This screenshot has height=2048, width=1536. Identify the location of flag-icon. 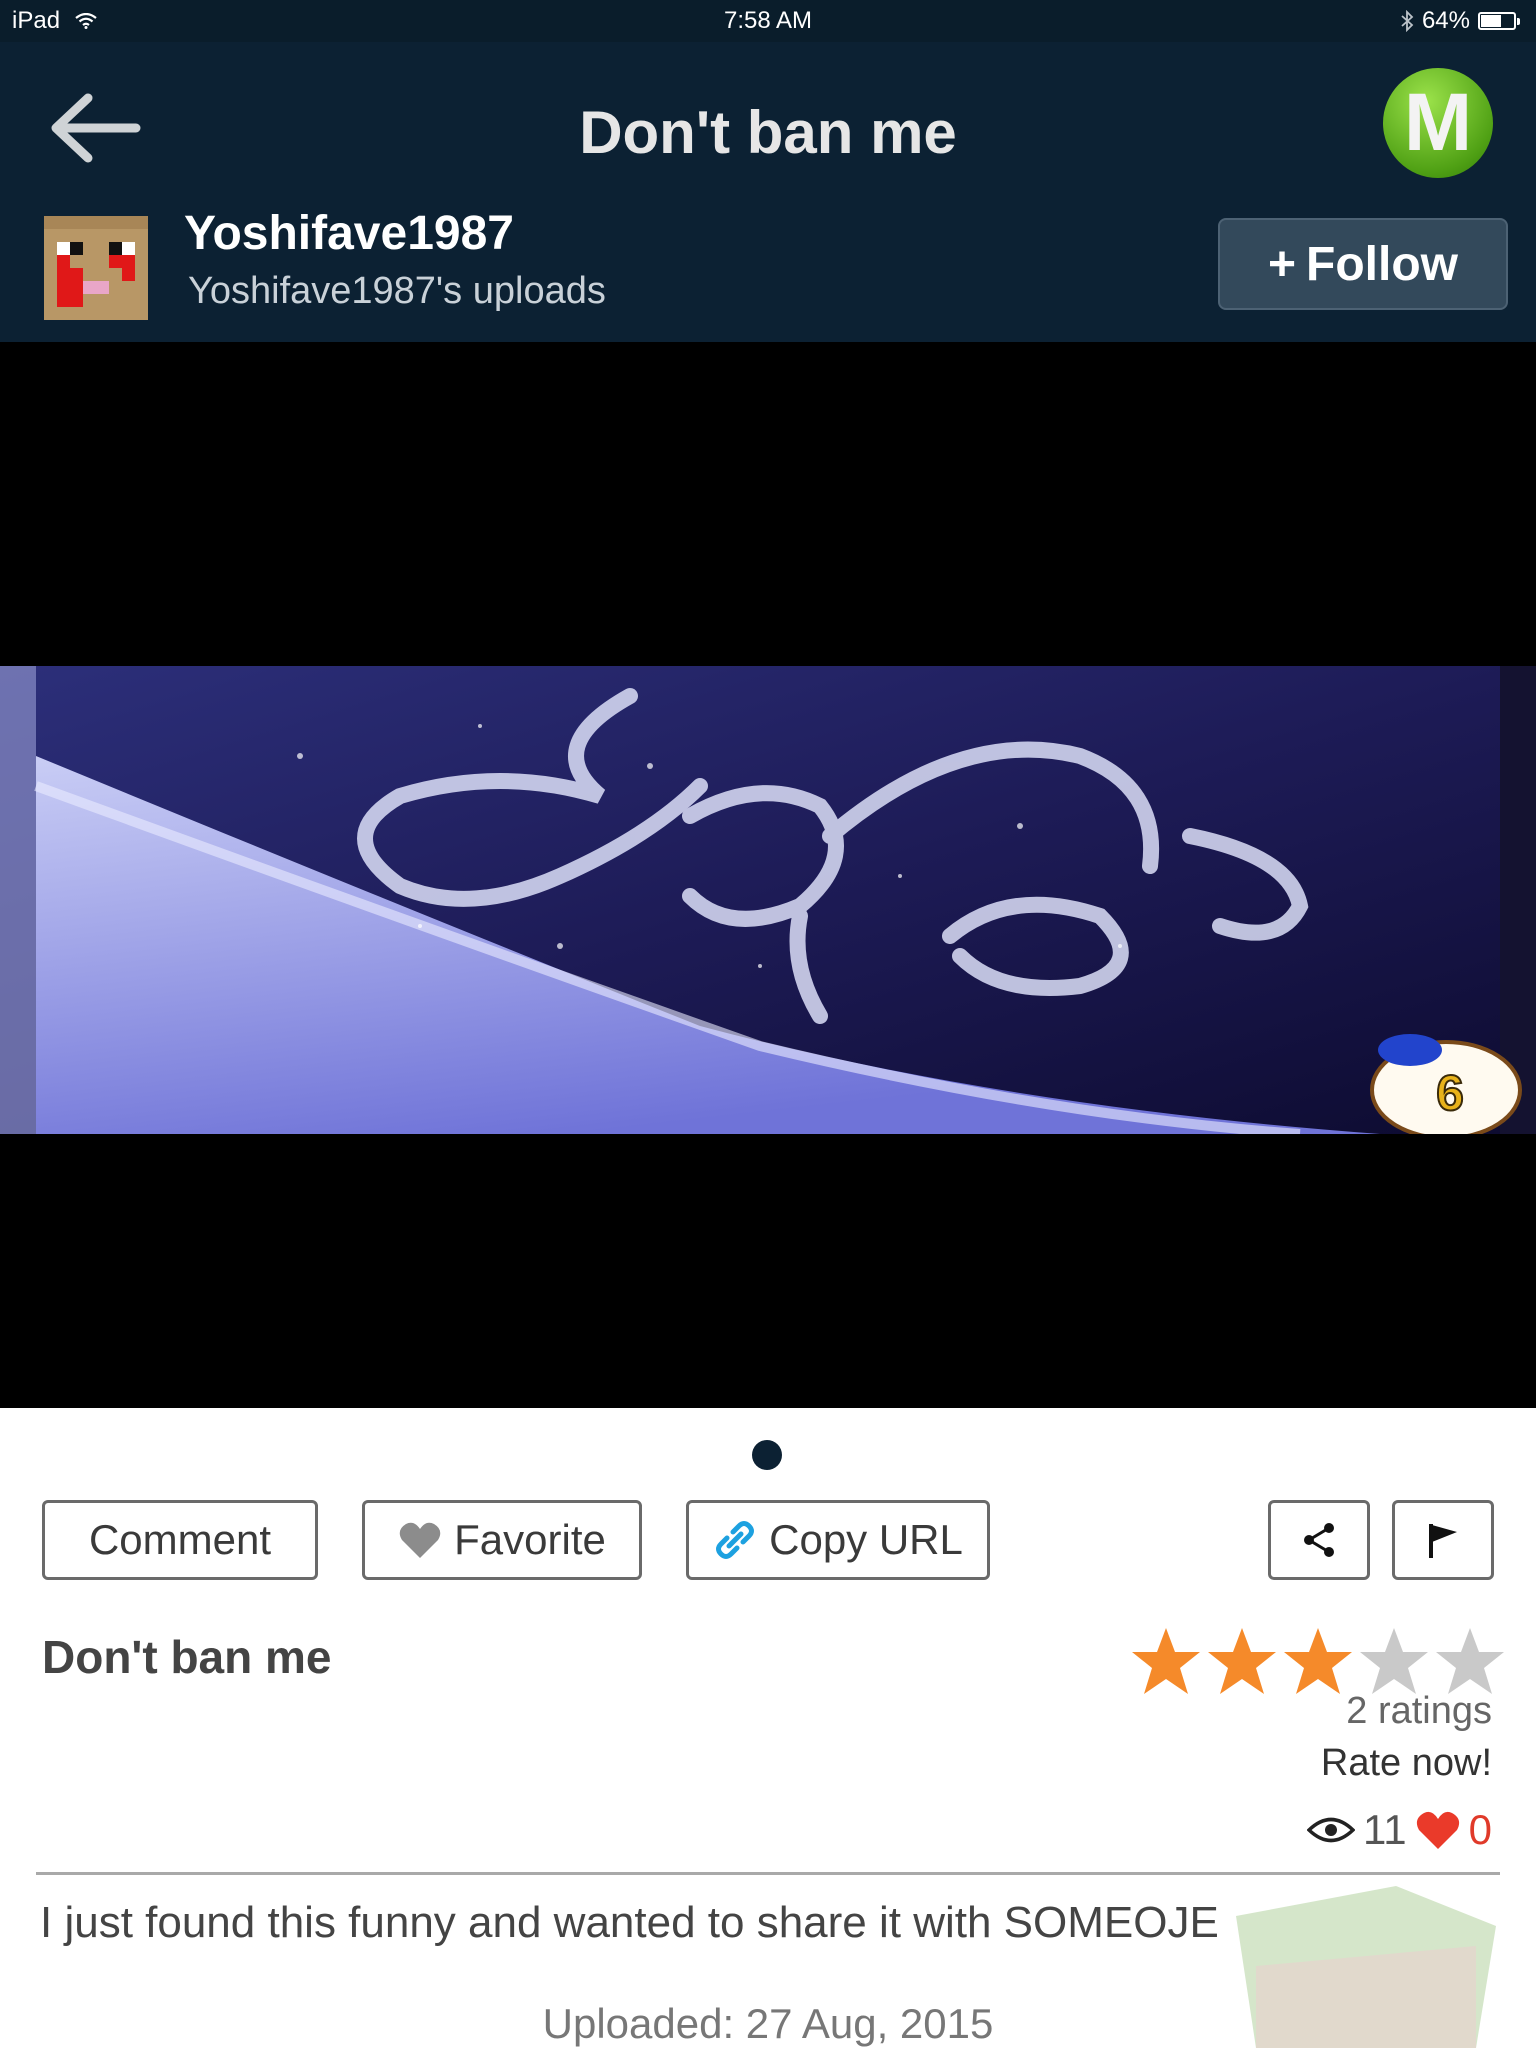
(1443, 1541).